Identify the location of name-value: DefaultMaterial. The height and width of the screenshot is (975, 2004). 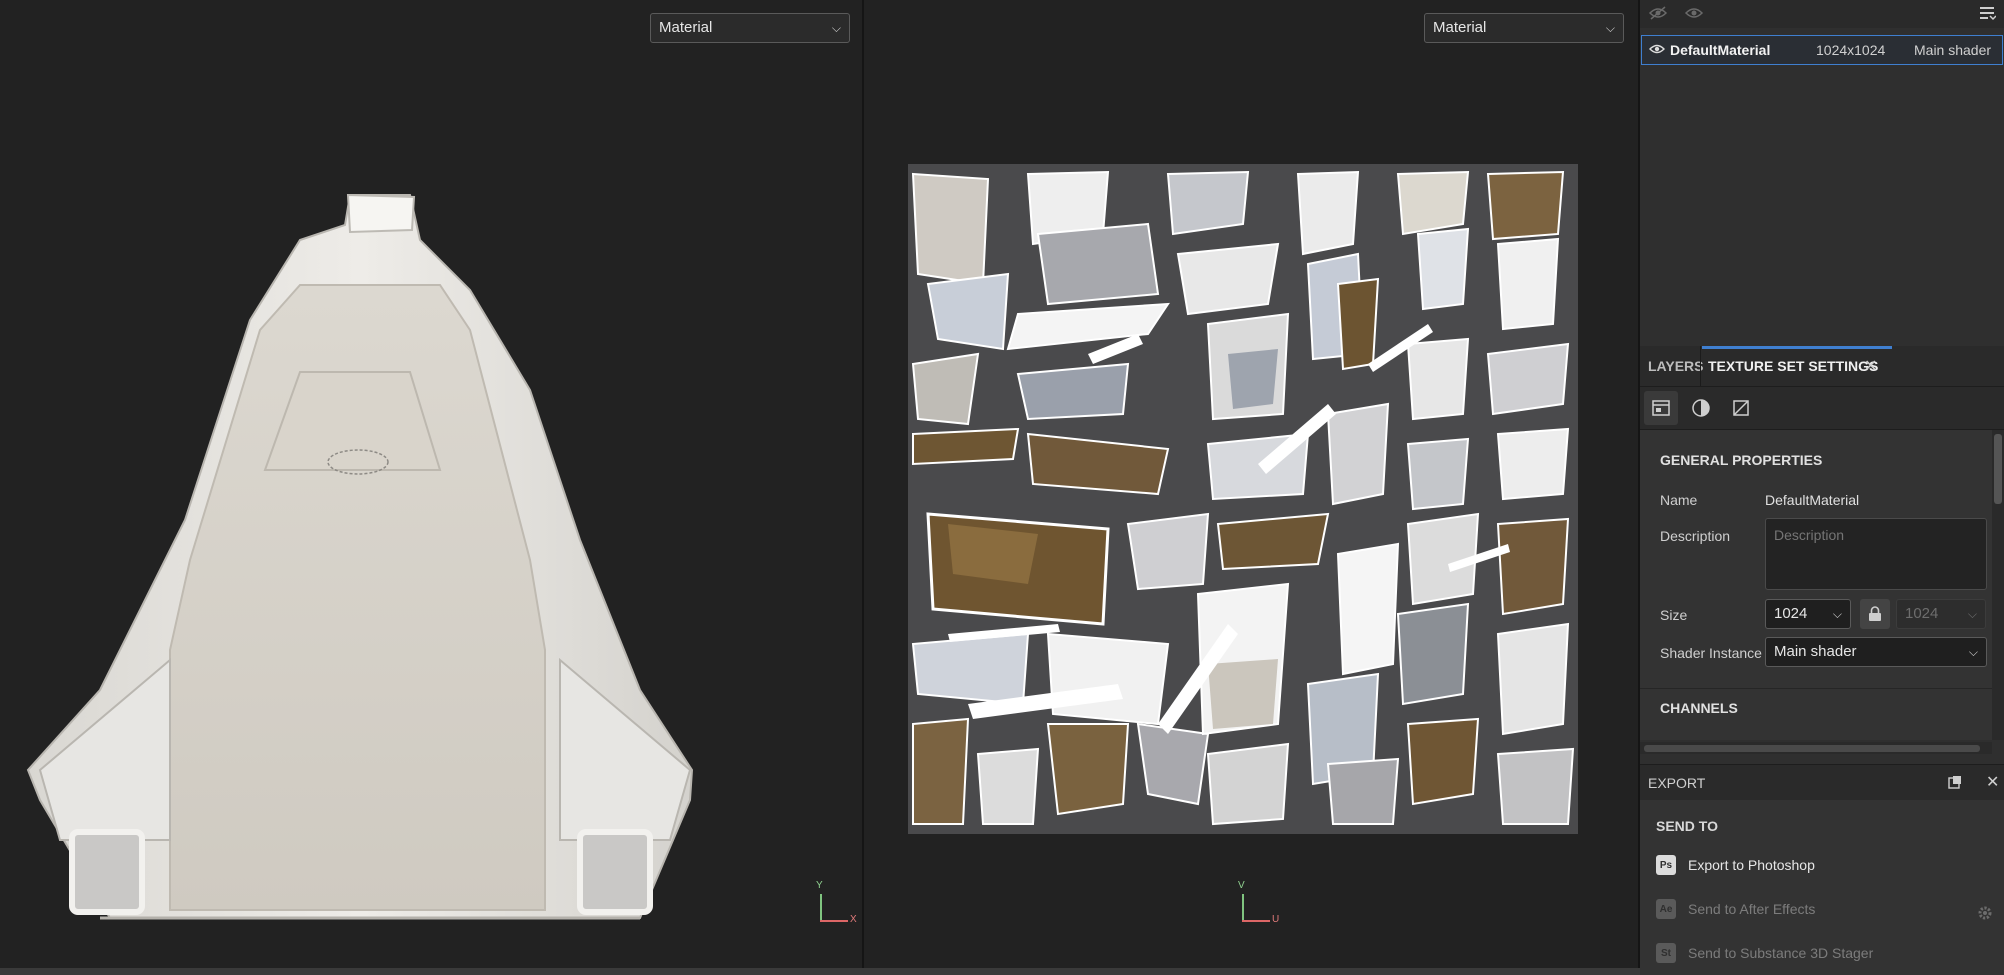
(1812, 500).